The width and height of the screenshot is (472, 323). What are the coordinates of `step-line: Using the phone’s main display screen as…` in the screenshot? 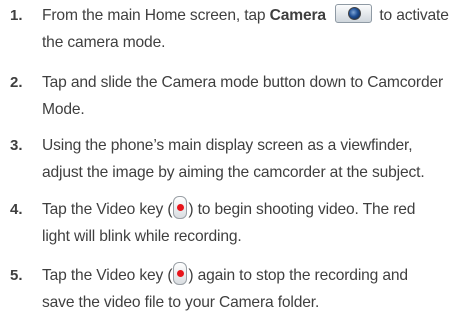 It's located at (227, 145).